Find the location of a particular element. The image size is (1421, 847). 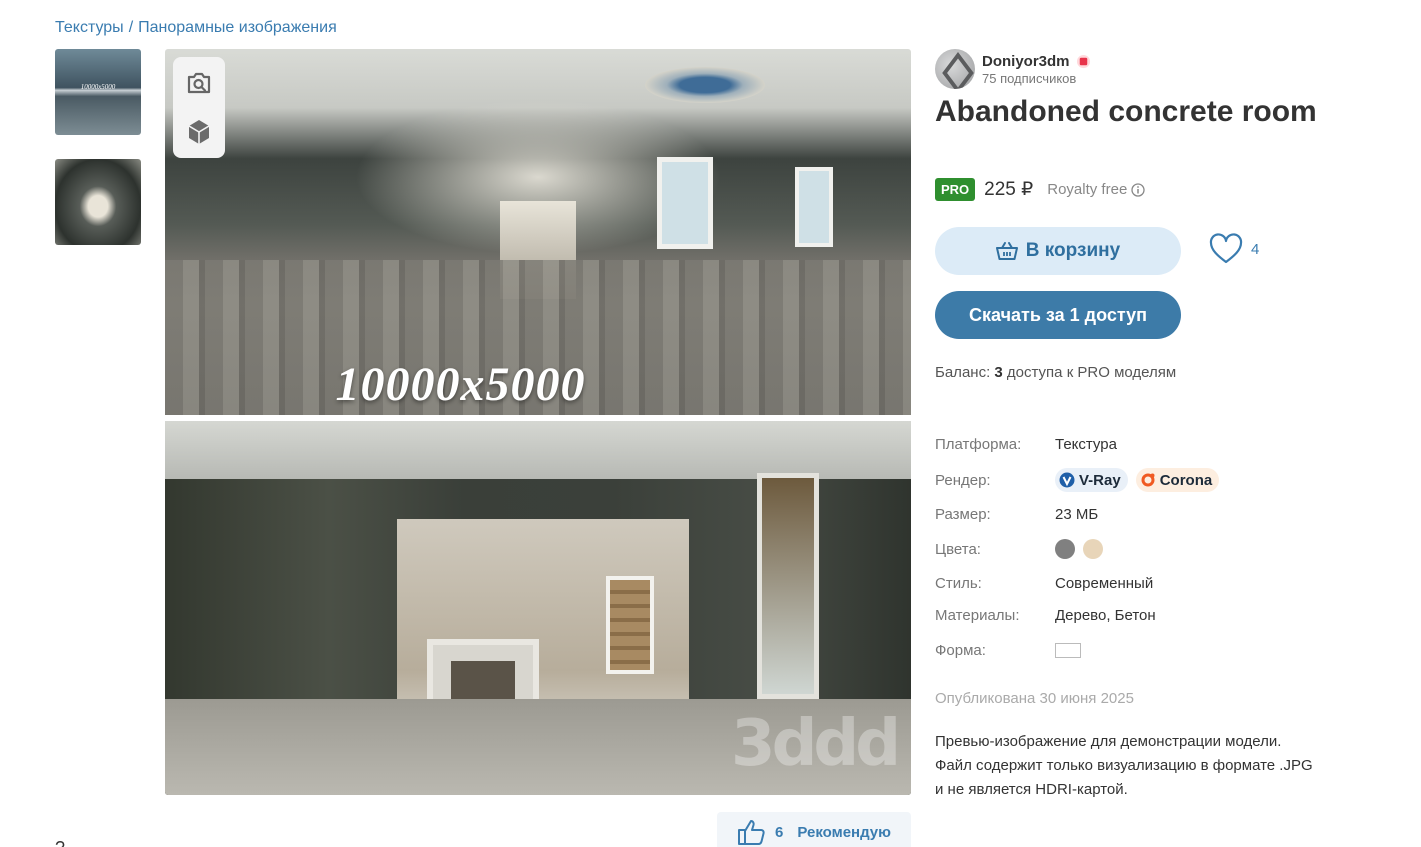

spec-value-render: V-Ray Corona is located at coordinates (1141, 480).